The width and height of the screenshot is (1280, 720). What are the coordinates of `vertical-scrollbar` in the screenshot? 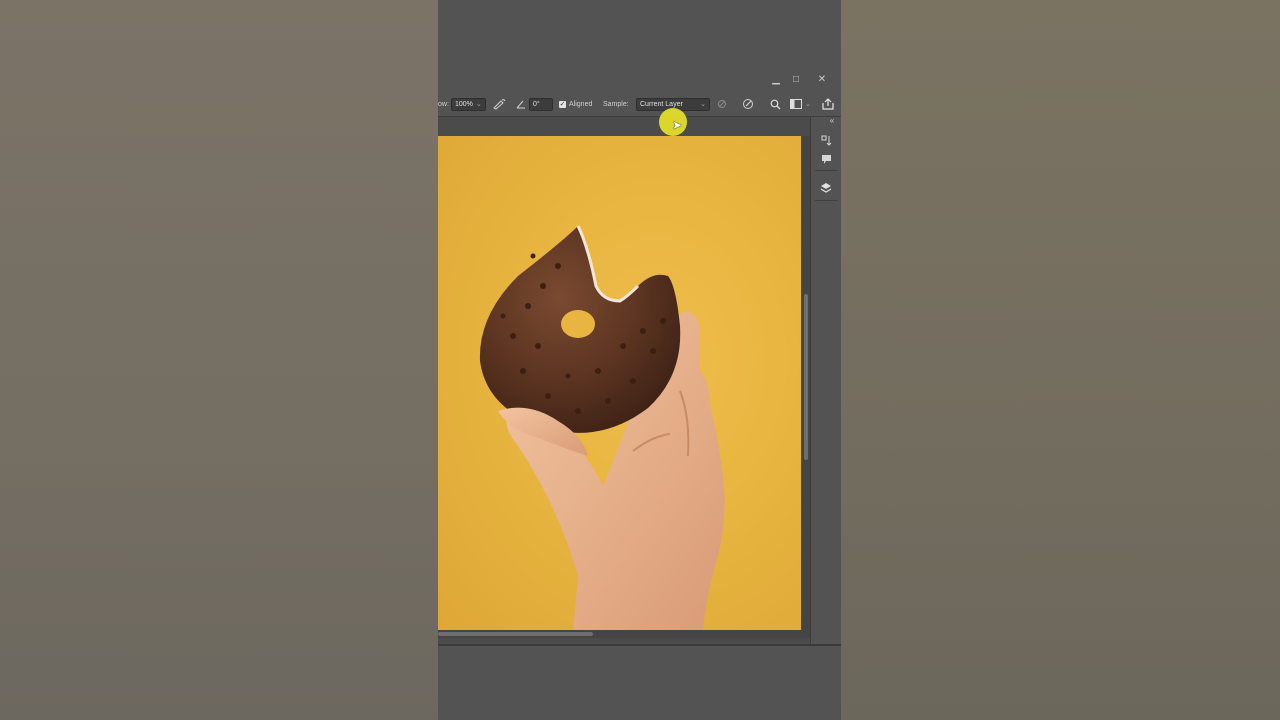 It's located at (806, 383).